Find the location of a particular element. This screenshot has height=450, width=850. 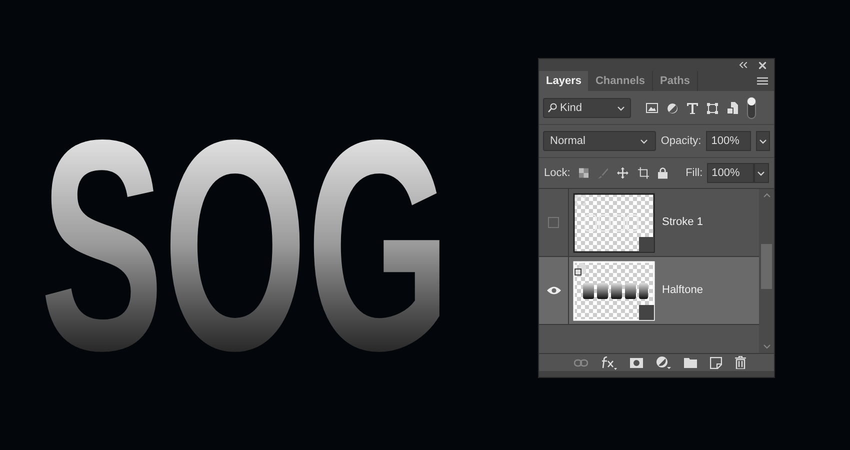

type-icon is located at coordinates (692, 108).